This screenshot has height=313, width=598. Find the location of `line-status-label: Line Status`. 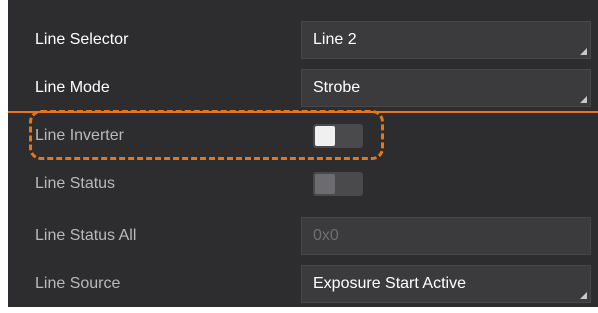

line-status-label: Line Status is located at coordinates (75, 183).